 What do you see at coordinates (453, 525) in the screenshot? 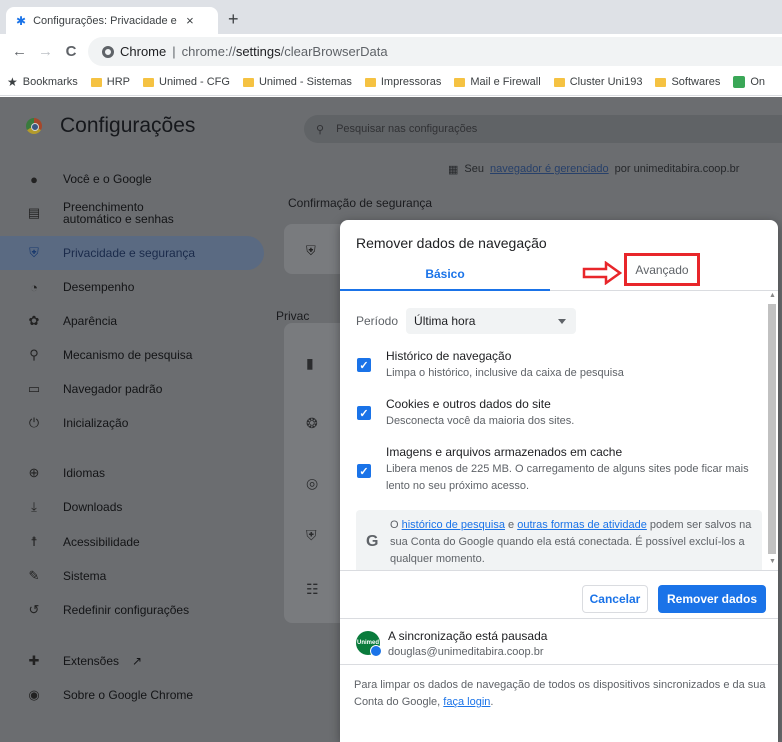
I see `search-history-link: histórico de pesquisa` at bounding box center [453, 525].